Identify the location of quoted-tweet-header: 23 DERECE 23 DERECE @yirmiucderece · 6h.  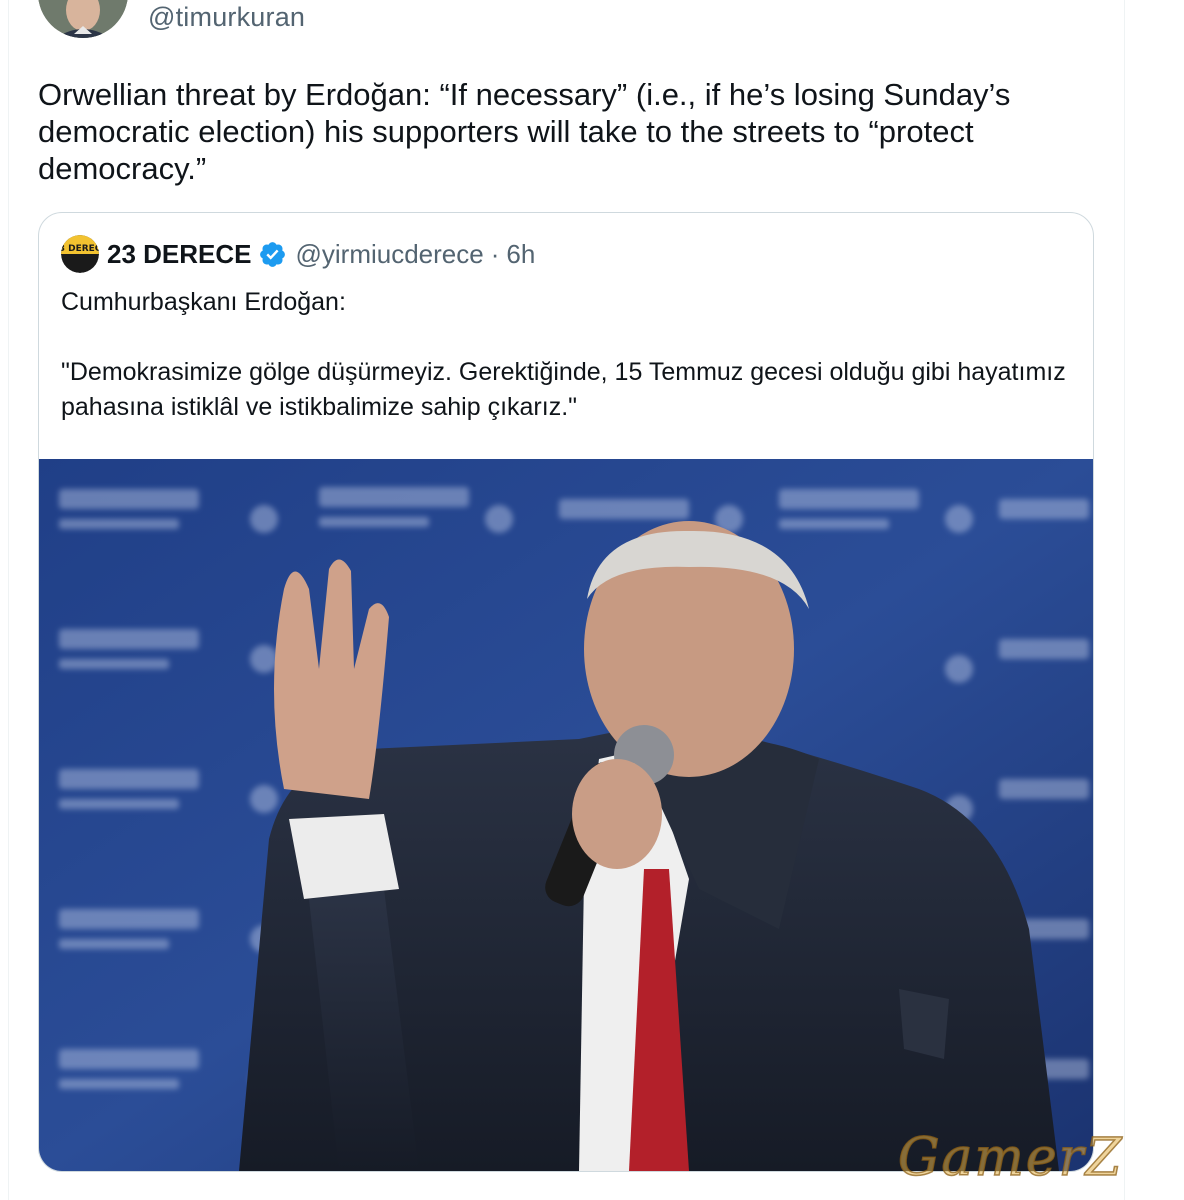
(298, 254).